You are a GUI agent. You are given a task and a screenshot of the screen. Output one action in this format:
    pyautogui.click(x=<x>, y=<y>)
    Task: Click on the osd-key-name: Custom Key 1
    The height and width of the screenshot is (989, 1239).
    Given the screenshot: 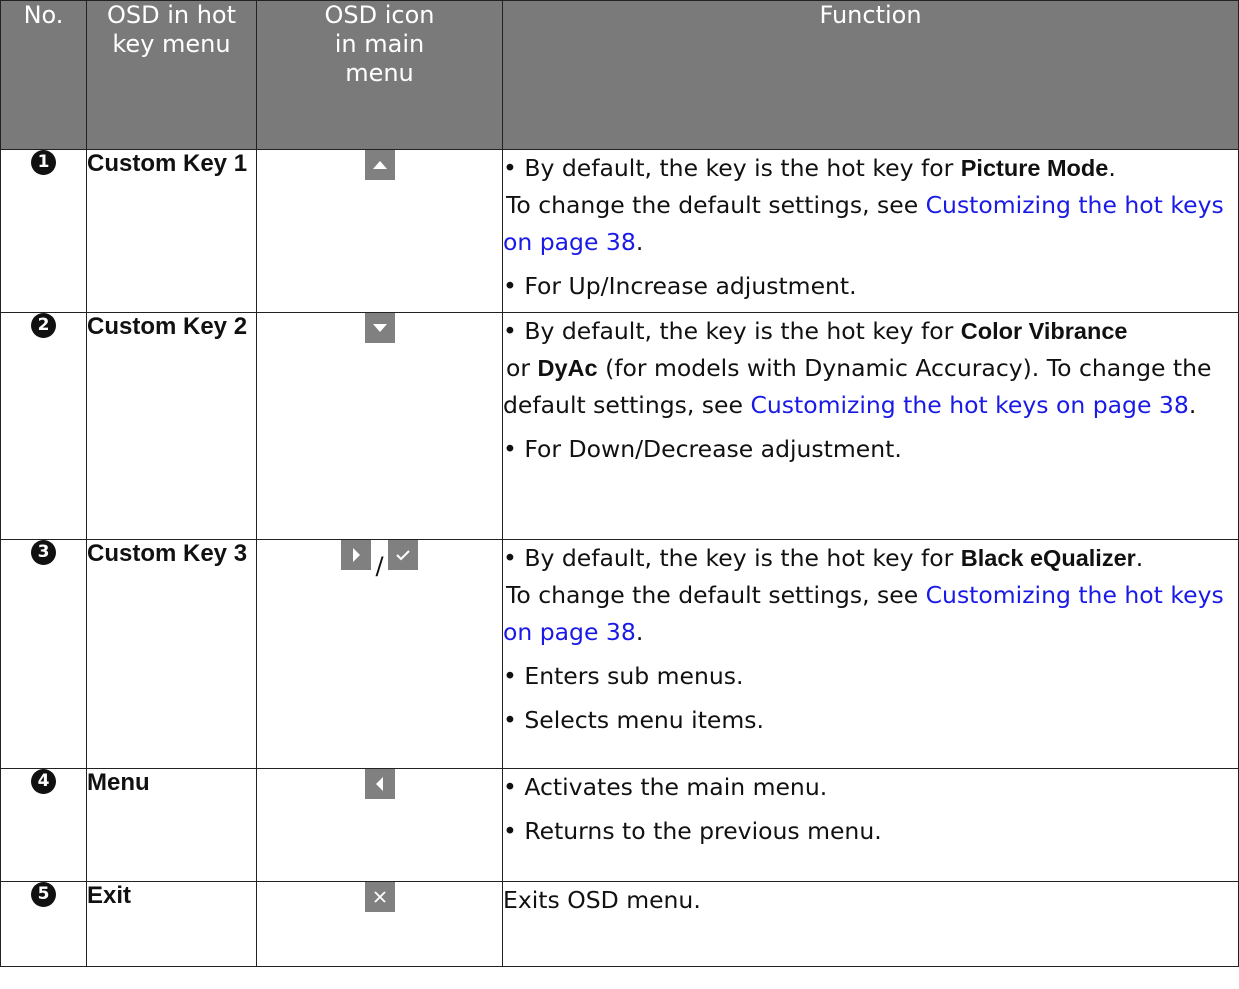 What is the action you would take?
    pyautogui.click(x=171, y=231)
    